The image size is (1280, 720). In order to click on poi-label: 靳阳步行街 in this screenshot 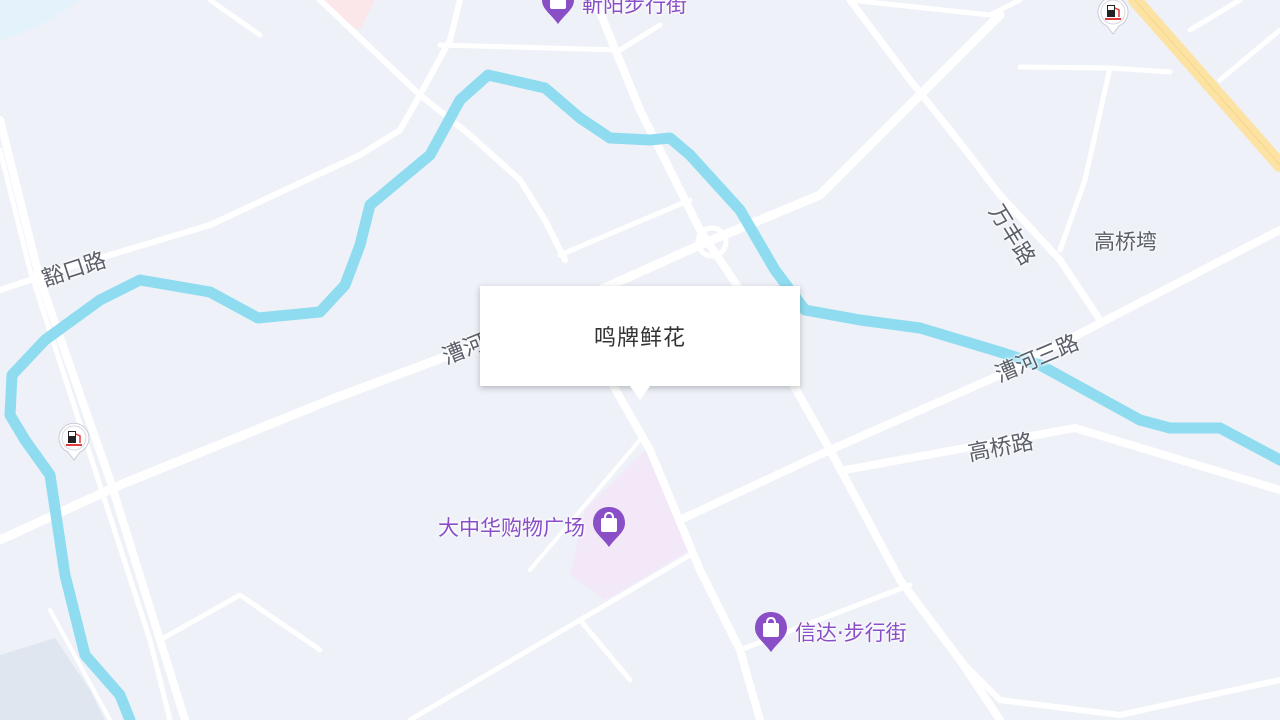, I will do `click(634, 8)`.